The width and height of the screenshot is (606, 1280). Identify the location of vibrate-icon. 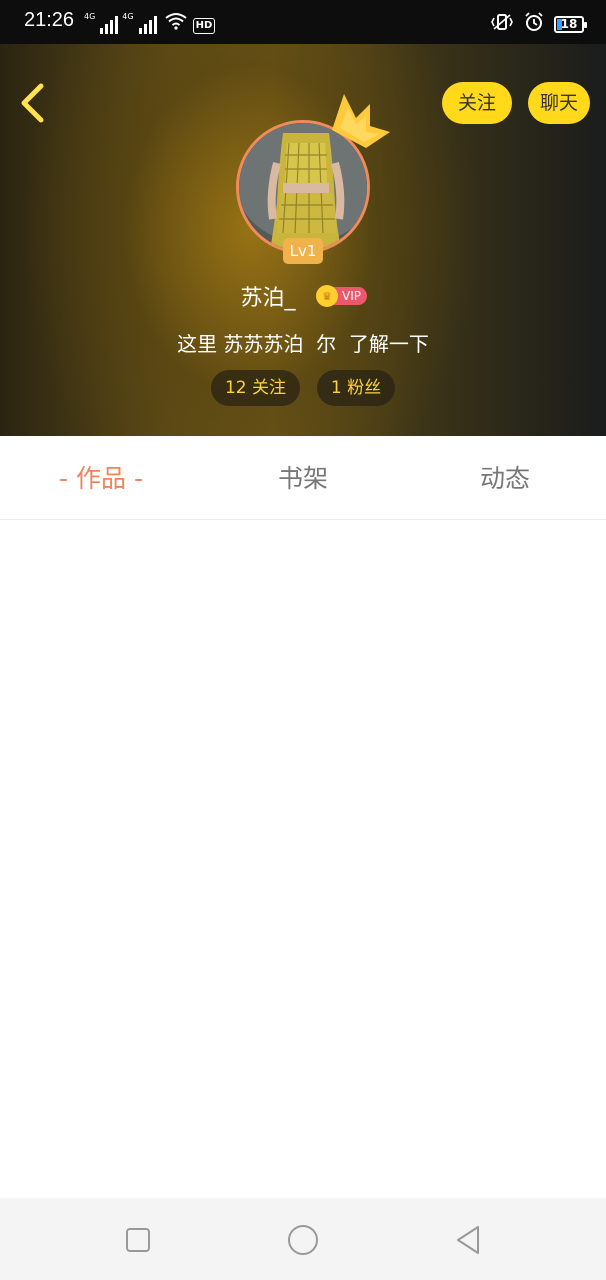
(502, 24).